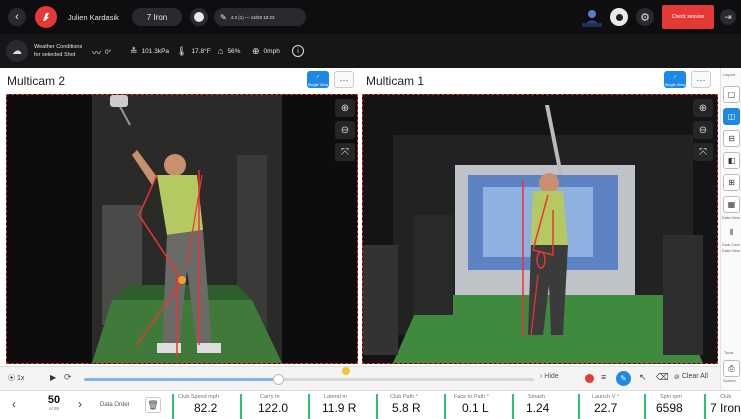 The height and width of the screenshot is (419, 741). Describe the element at coordinates (589, 378) in the screenshot. I see `record-annotation-button` at that location.